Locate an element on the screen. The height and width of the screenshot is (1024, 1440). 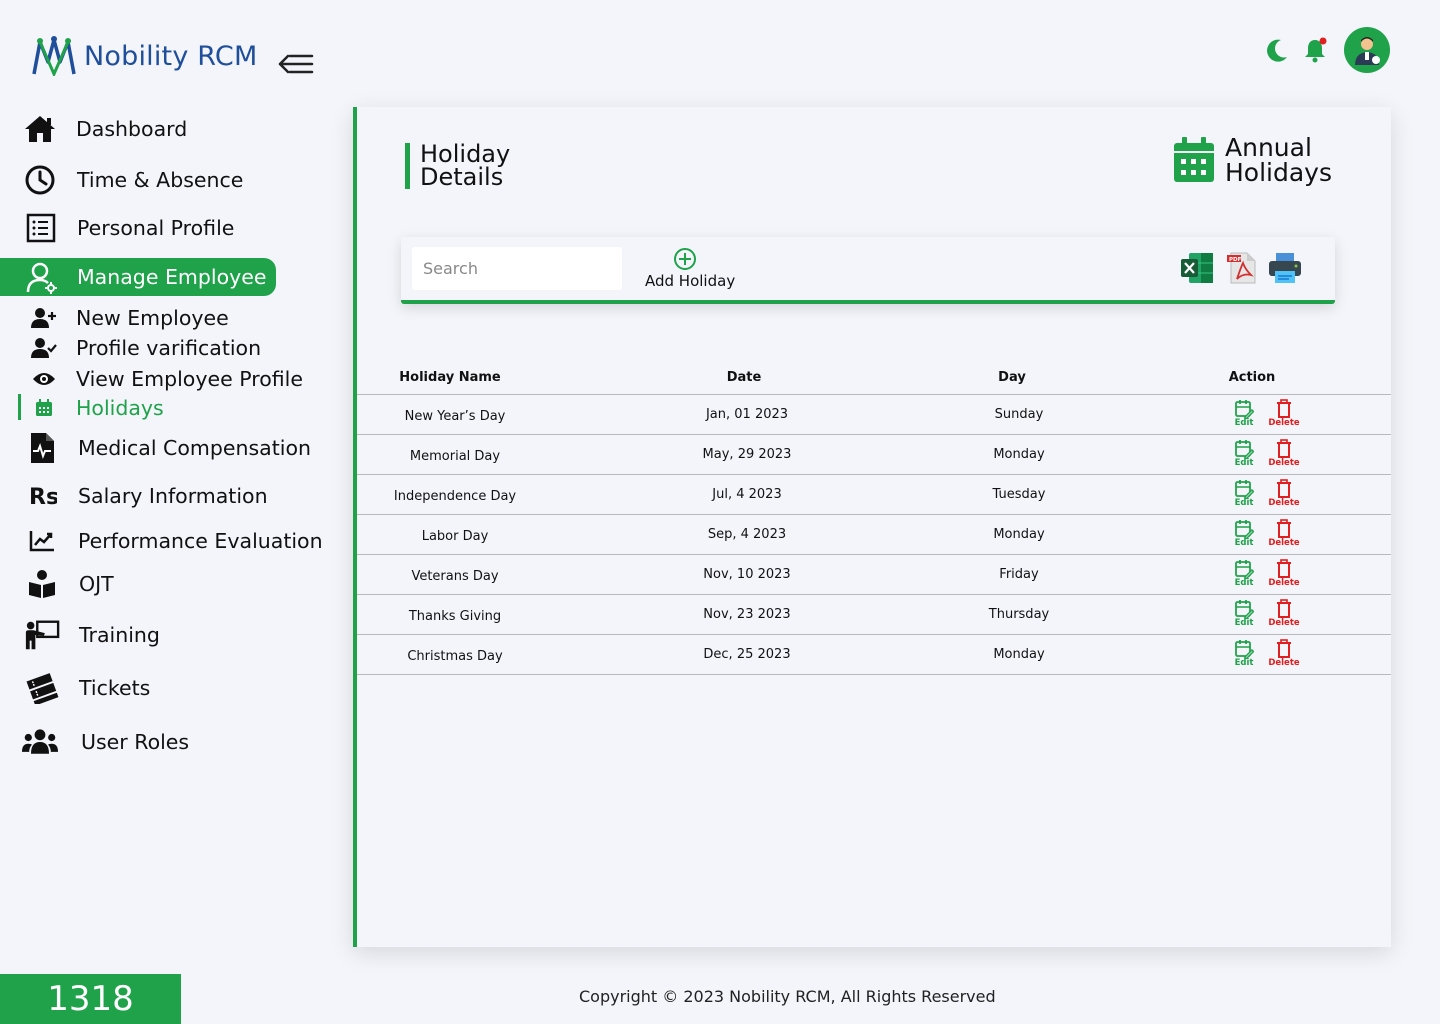
top-actions is located at coordinates (1327, 50).